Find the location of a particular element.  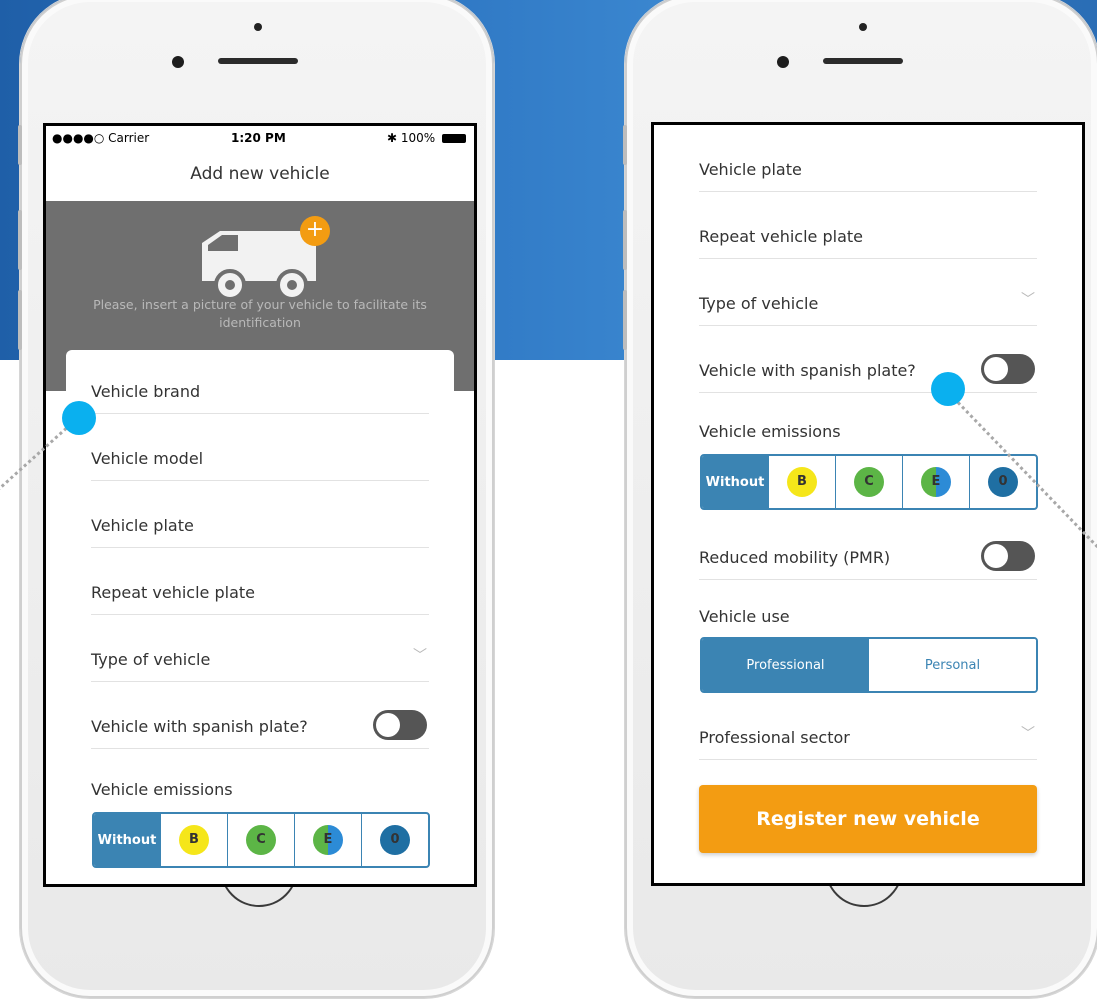

reduced-mobility-label: Reduced mobility (PMR) is located at coordinates (795, 557).